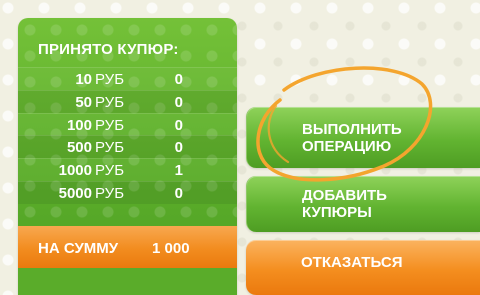  I want to click on bill-denomination: 500, so click(79, 148).